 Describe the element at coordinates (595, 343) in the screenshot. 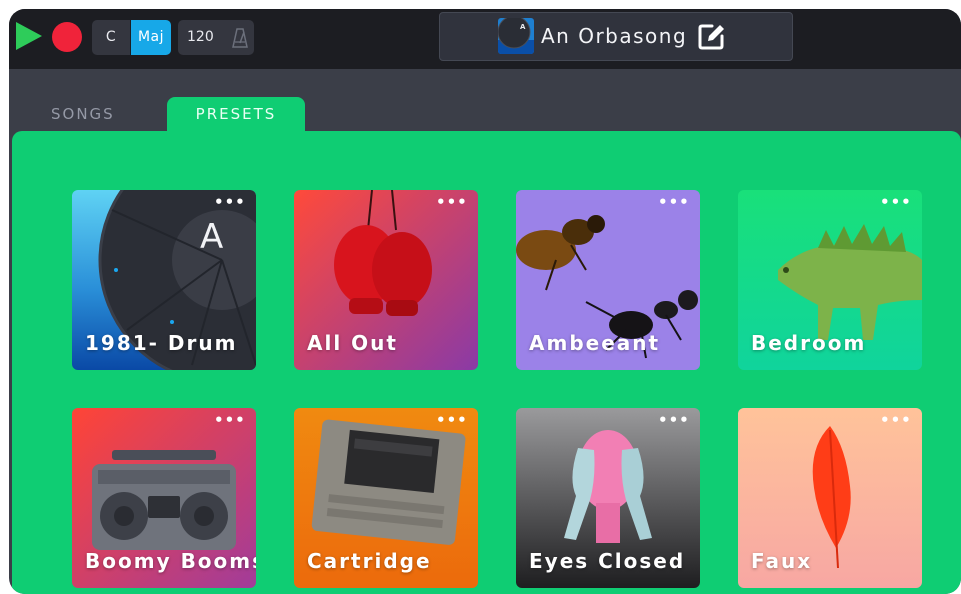

I see `preset-name: Ambeeant` at that location.